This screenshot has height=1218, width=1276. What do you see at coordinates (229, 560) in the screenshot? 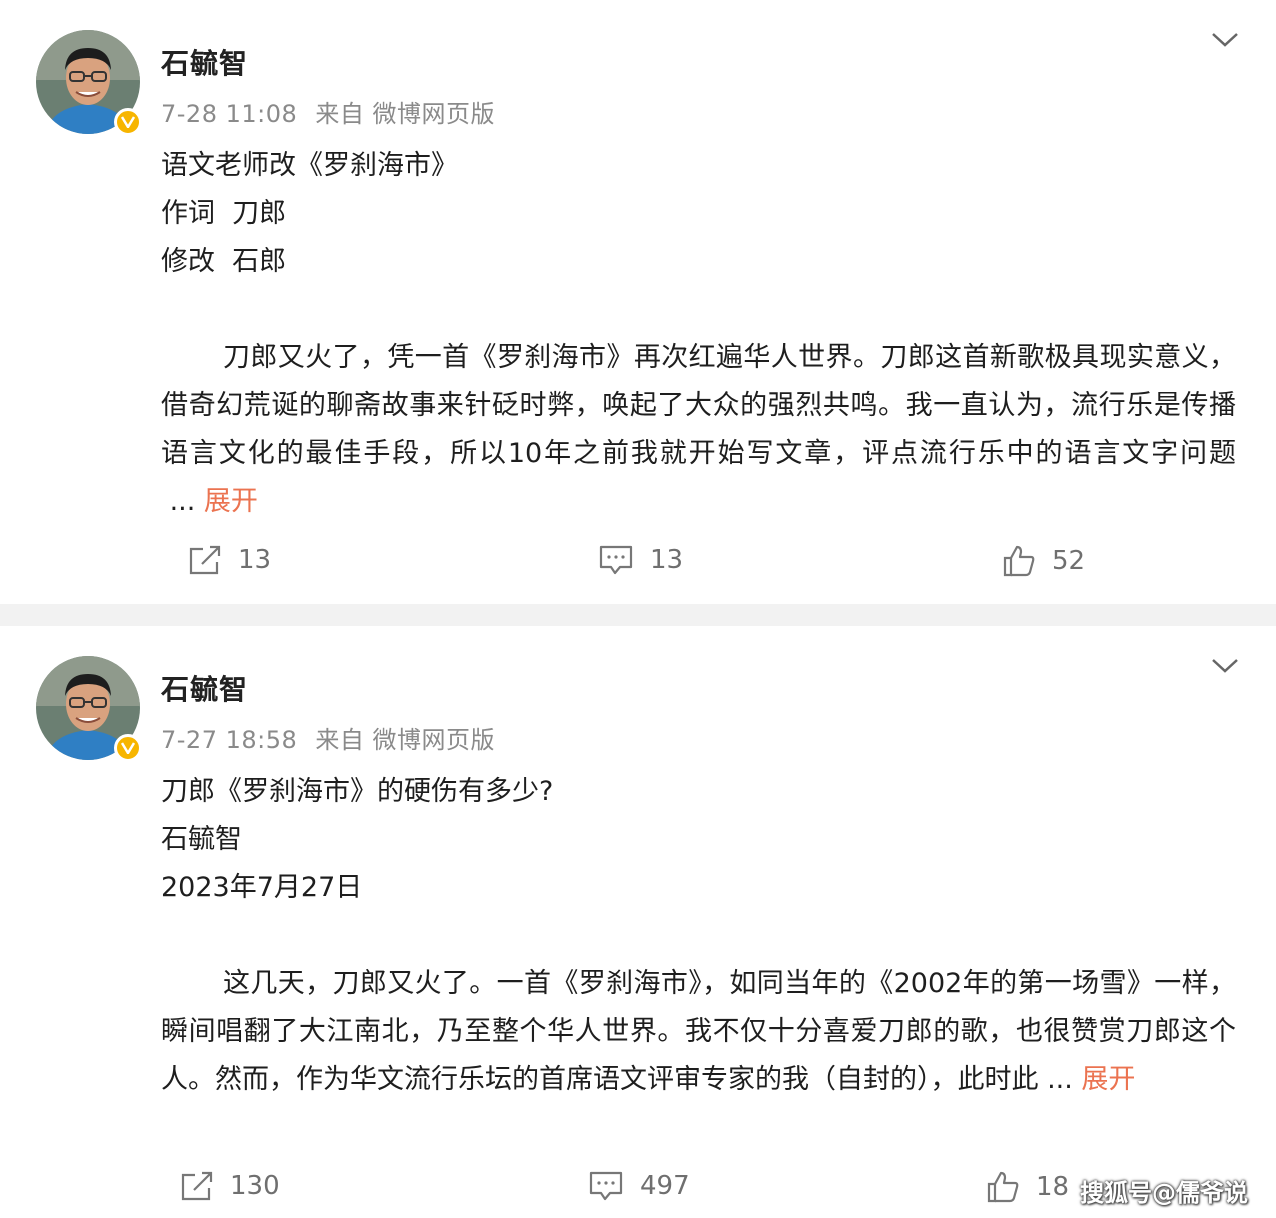
I see `repost-button: 13` at bounding box center [229, 560].